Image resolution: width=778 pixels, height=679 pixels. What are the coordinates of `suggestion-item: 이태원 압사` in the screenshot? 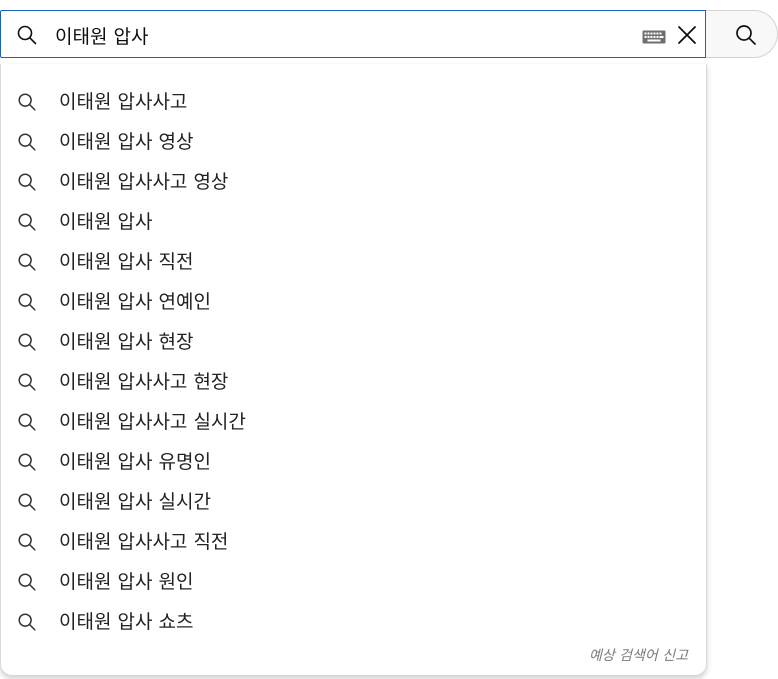 It's located at (353, 222).